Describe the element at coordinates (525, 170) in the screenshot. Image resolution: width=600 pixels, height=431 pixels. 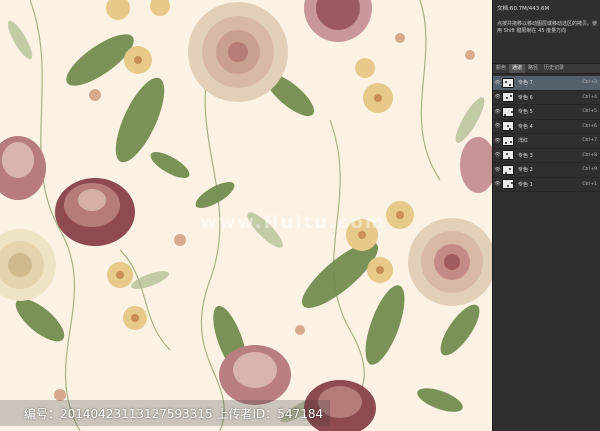
I see `channel-name: 专色 2` at that location.